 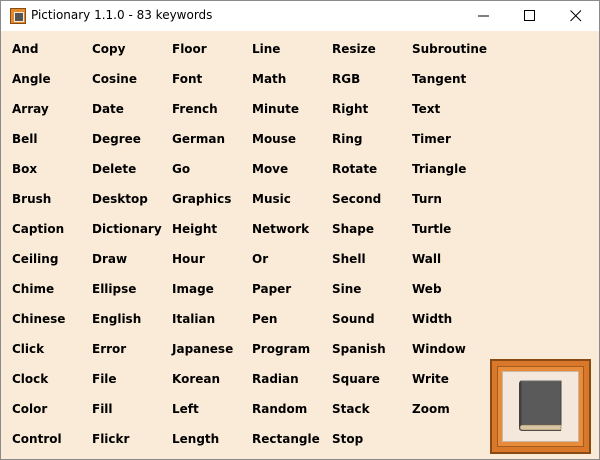 What do you see at coordinates (196, 379) in the screenshot?
I see `keyword-link: Korean` at bounding box center [196, 379].